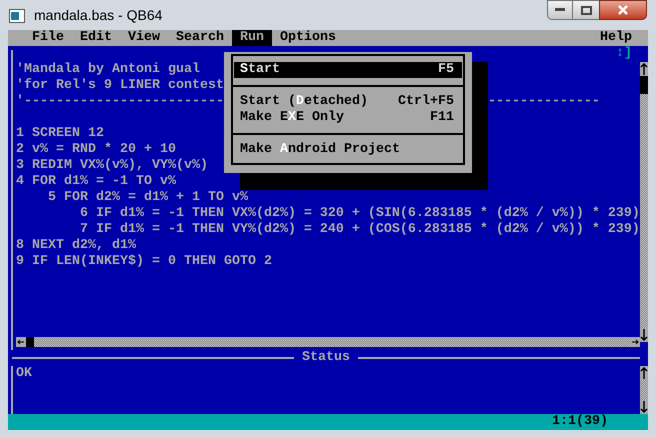 The image size is (656, 438). What do you see at coordinates (308, 38) in the screenshot?
I see `menu-item: Options` at bounding box center [308, 38].